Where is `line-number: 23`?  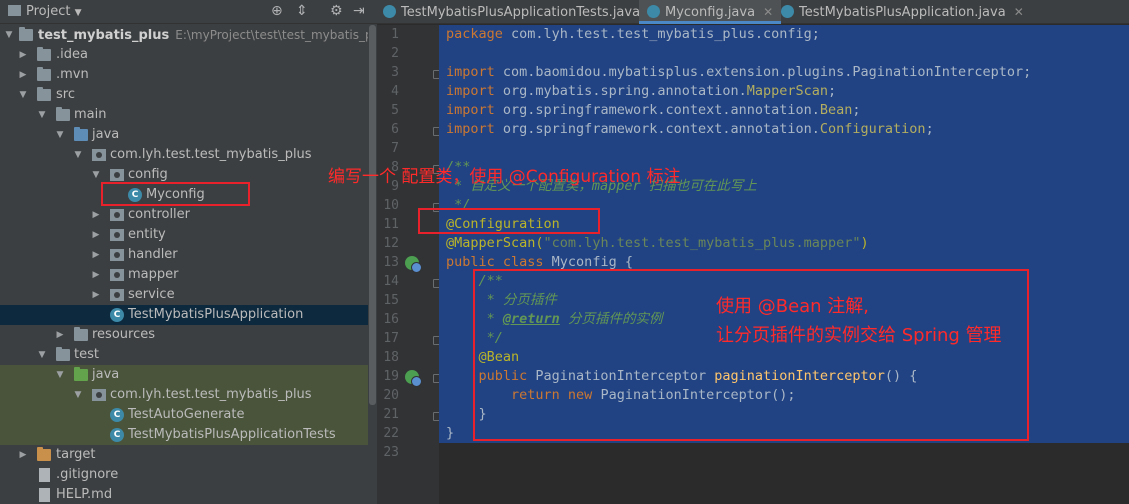 line-number: 23 is located at coordinates (391, 452).